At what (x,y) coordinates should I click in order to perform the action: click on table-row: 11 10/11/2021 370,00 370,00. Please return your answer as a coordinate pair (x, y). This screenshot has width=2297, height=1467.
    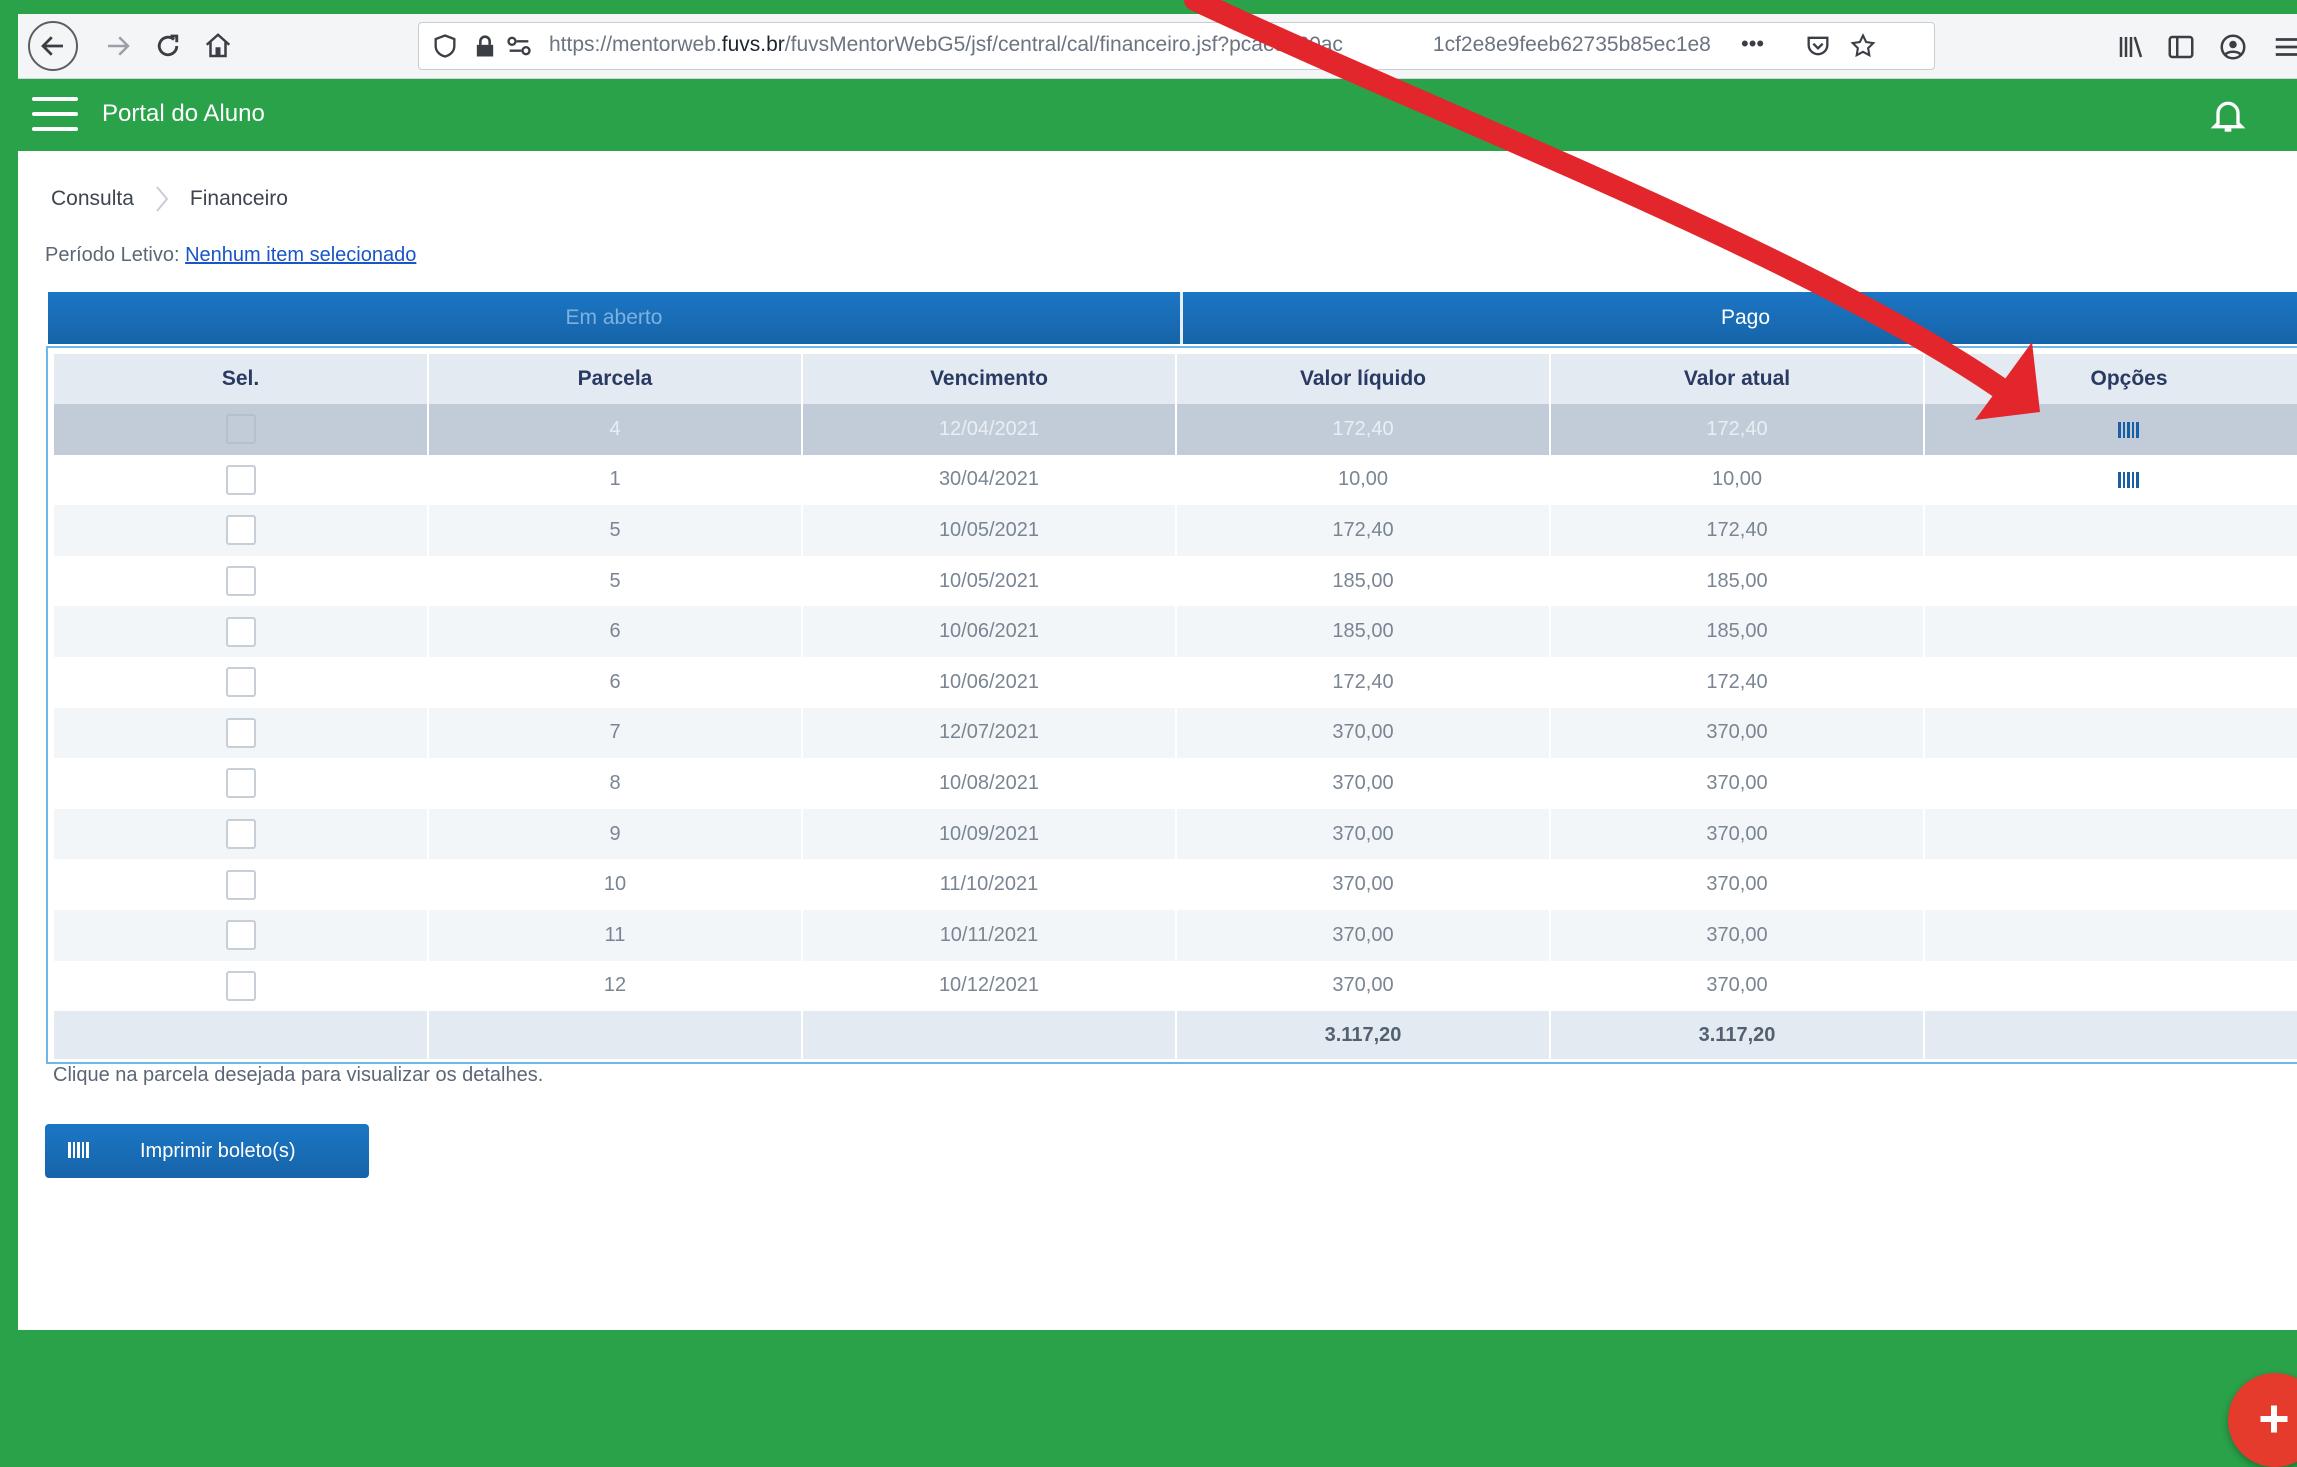
    Looking at the image, I should click on (1175, 935).